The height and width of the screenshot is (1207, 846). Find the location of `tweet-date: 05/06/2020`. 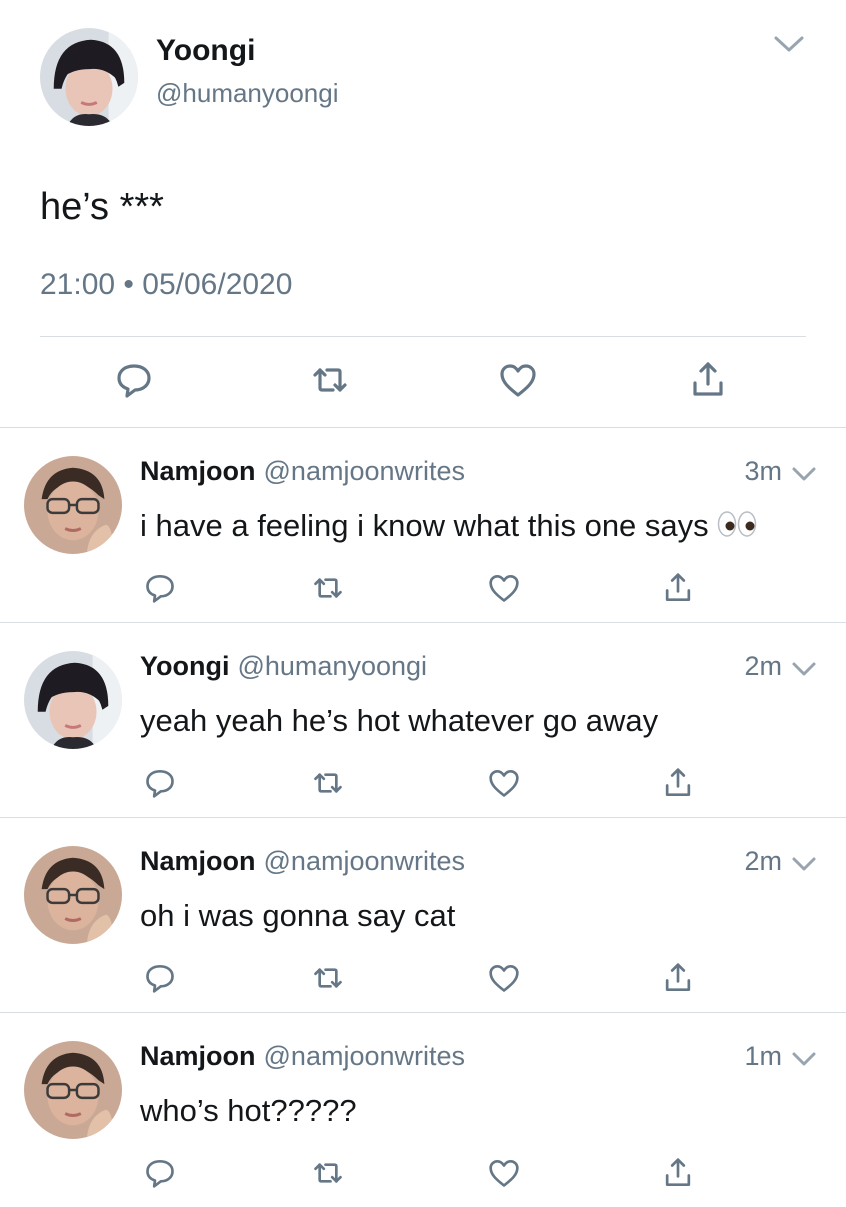

tweet-date: 05/06/2020 is located at coordinates (217, 284).